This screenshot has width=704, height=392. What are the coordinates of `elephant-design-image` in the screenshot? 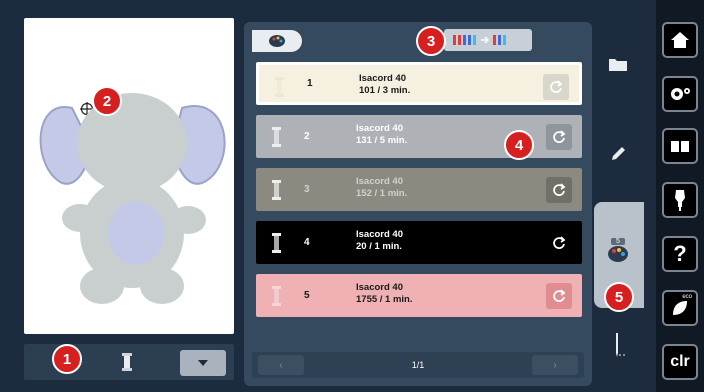 It's located at (132, 198).